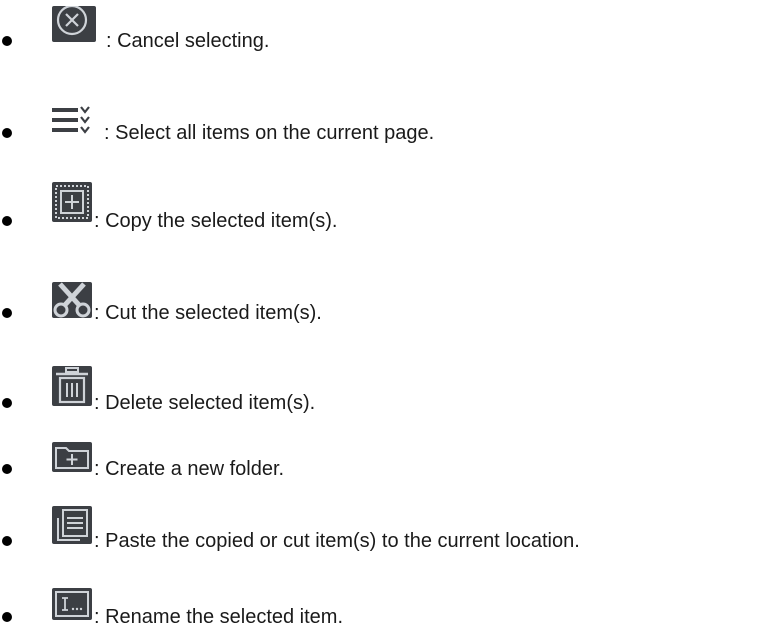 The width and height of the screenshot is (779, 637). Describe the element at coordinates (72, 300) in the screenshot. I see `scissors-icon` at that location.